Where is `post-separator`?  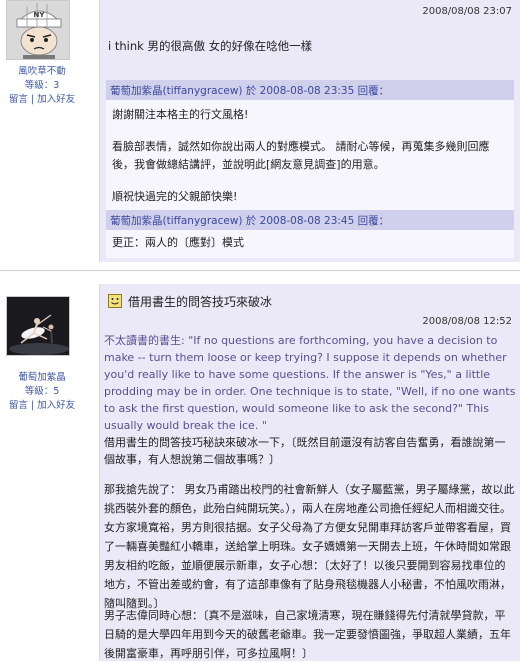 post-separator is located at coordinates (260, 273).